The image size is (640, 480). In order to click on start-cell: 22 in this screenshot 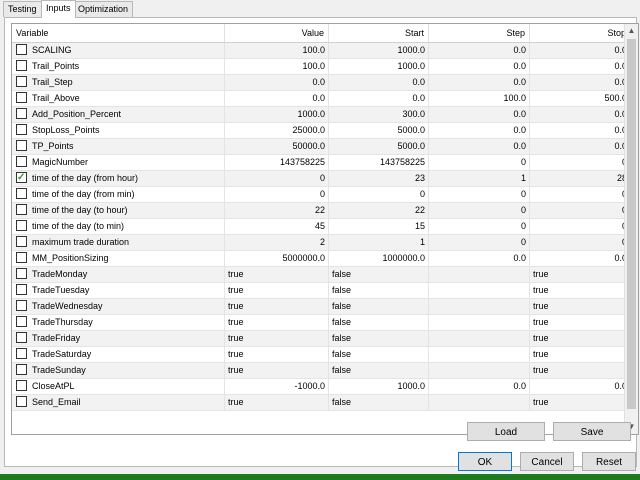, I will do `click(379, 210)`.